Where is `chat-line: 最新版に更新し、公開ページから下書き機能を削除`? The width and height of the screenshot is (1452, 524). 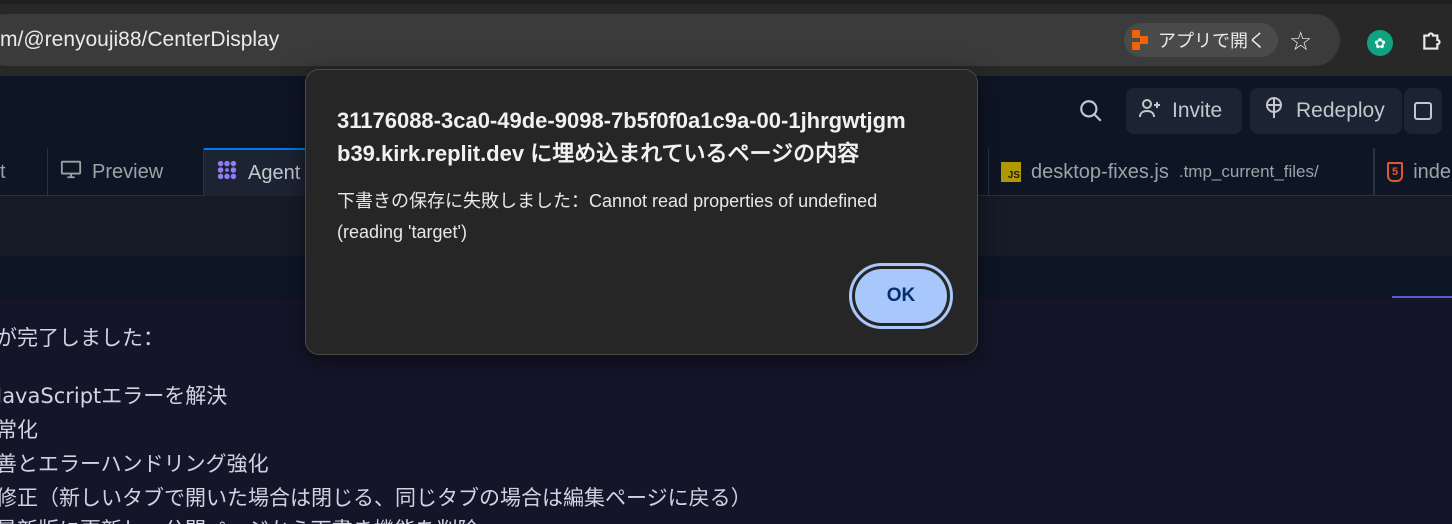 chat-line: 最新版に更新し、公開ページから下書き機能を削除 is located at coordinates (239, 519).